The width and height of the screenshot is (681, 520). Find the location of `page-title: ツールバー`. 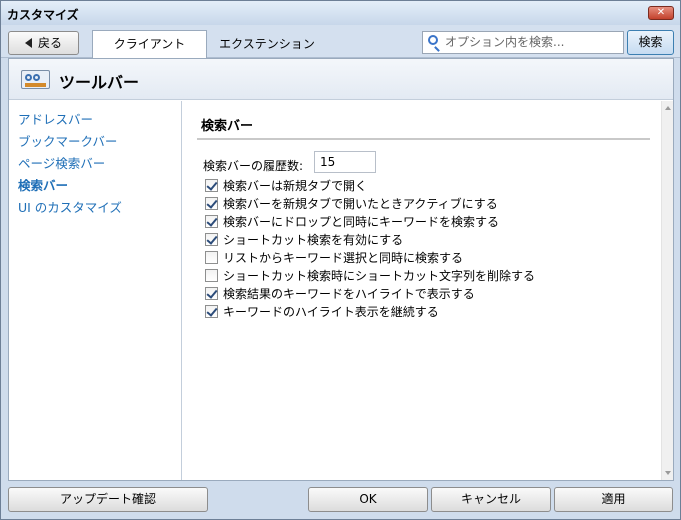

page-title: ツールバー is located at coordinates (99, 82).